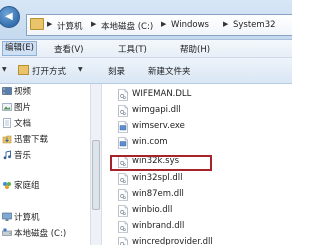 This screenshot has height=245, width=320. Describe the element at coordinates (27, 186) in the screenshot. I see `sidebar-item-label: 家庭组` at that location.